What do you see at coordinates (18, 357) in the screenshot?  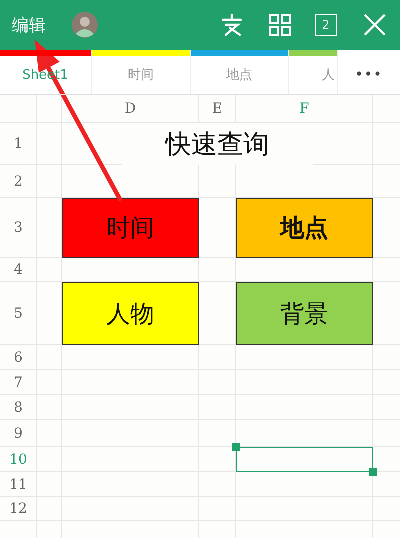 I see `row-header: 6` at bounding box center [18, 357].